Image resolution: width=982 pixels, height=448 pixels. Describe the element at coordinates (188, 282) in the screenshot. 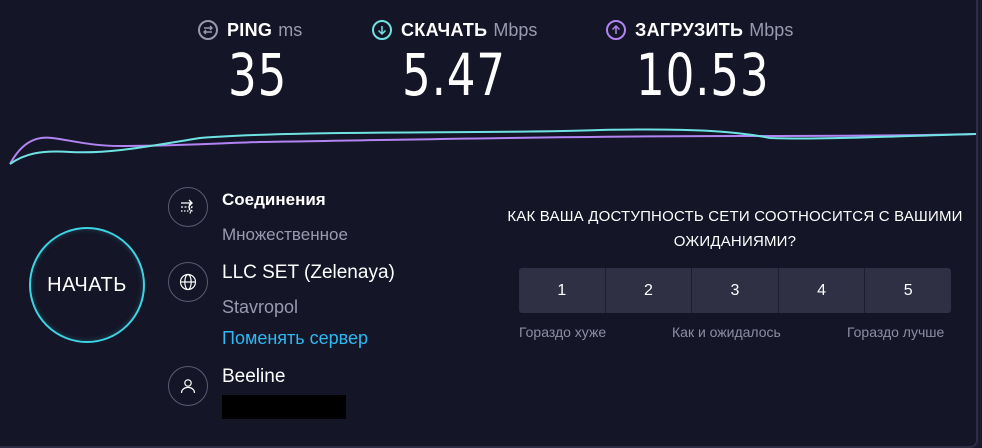

I see `globe-icon` at that location.